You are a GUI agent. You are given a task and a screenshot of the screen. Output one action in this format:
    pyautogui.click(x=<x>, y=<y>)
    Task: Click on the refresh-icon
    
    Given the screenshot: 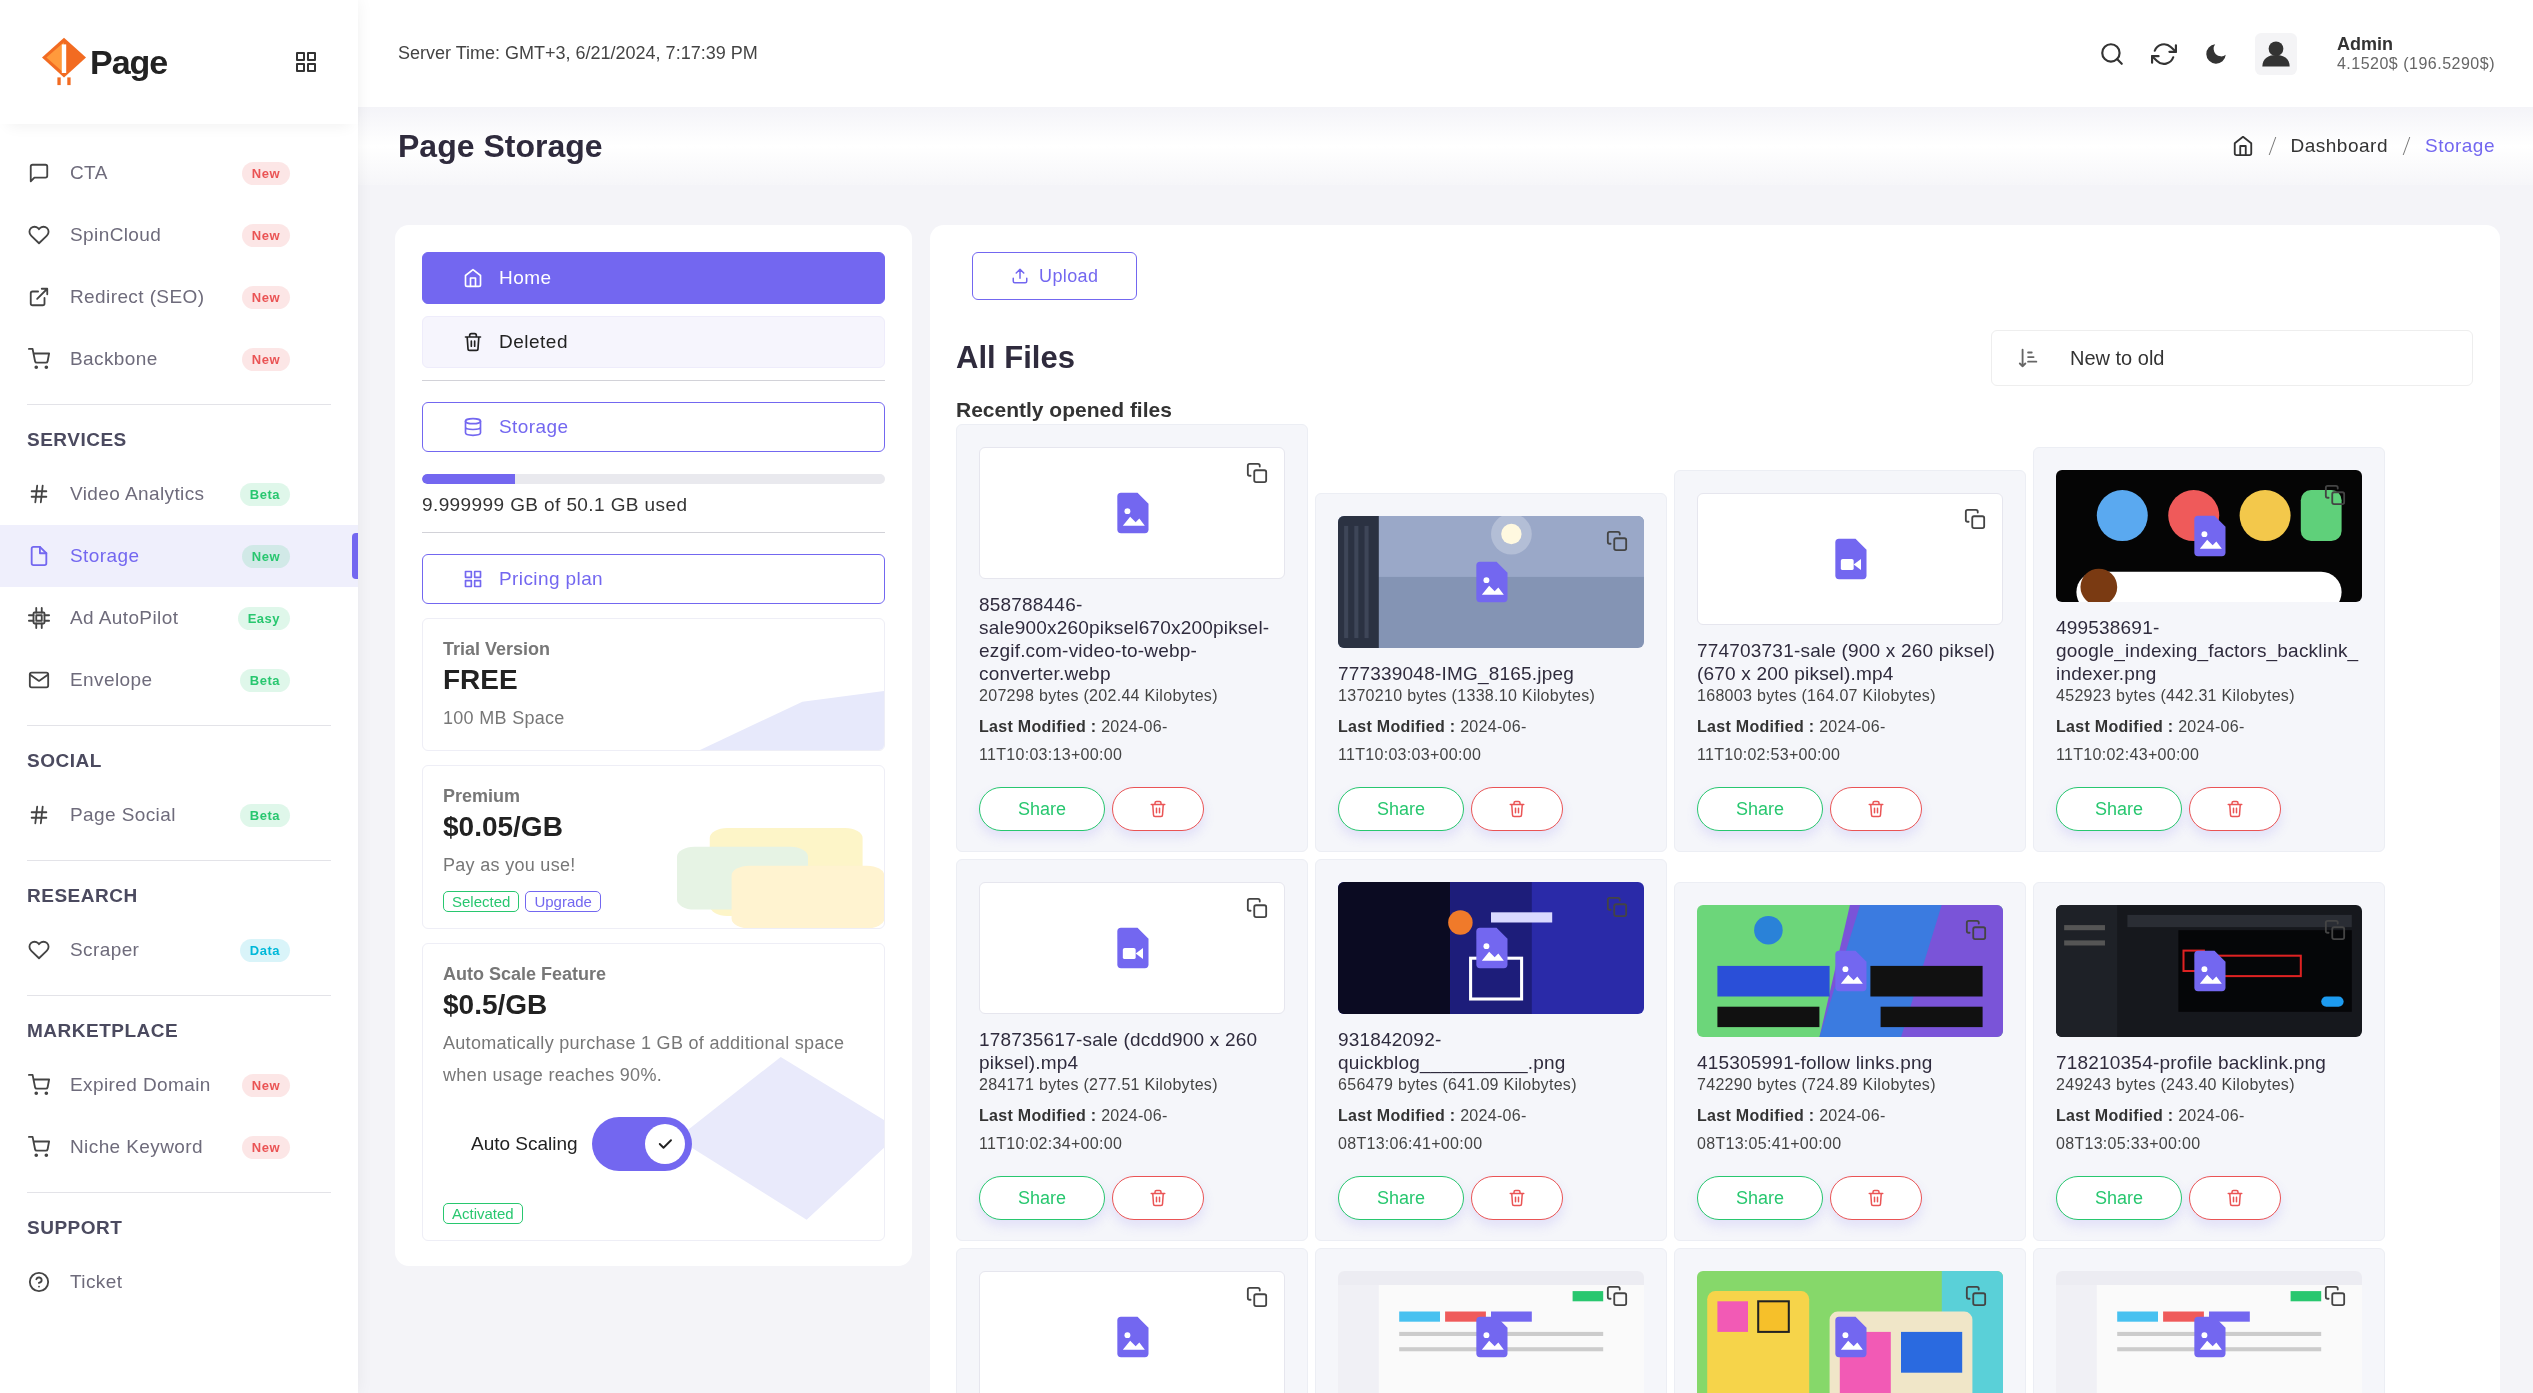 What is the action you would take?
    pyautogui.click(x=2163, y=53)
    